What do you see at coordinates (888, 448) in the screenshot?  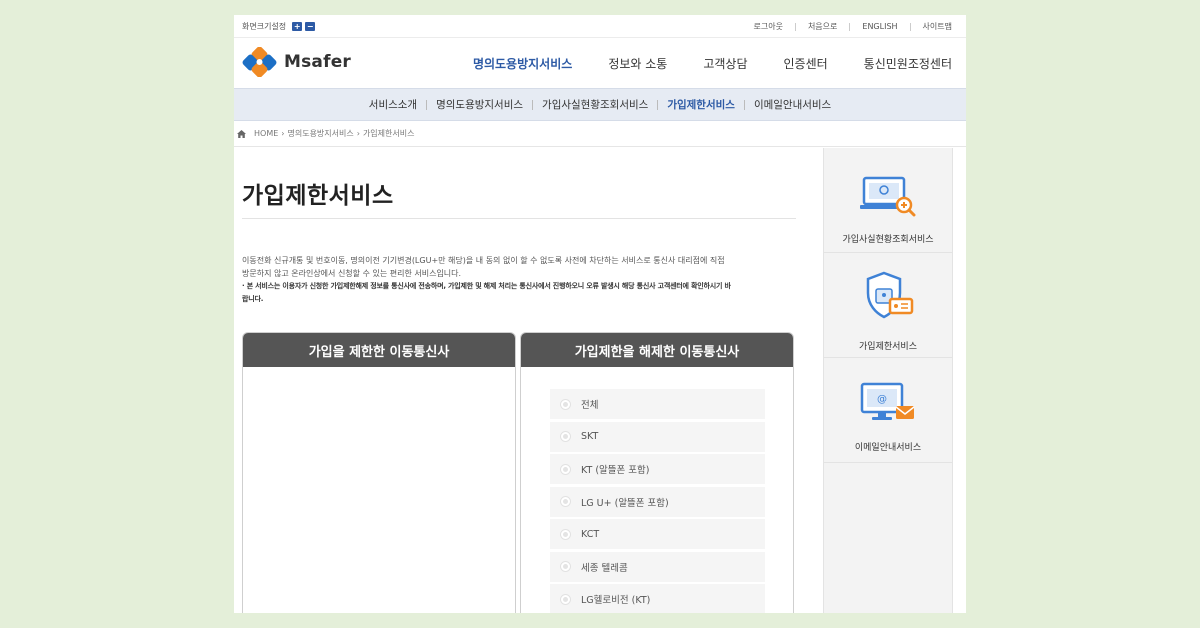 I see `side-item-label: 이메일안내서비스` at bounding box center [888, 448].